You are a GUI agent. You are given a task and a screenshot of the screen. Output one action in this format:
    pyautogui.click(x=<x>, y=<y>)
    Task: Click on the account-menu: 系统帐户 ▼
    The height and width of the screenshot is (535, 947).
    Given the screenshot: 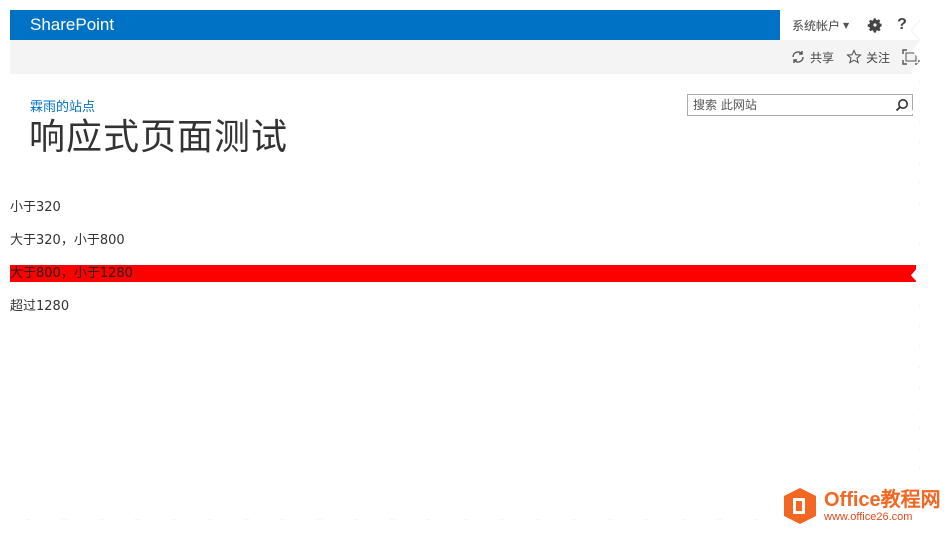 What is the action you would take?
    pyautogui.click(x=820, y=25)
    